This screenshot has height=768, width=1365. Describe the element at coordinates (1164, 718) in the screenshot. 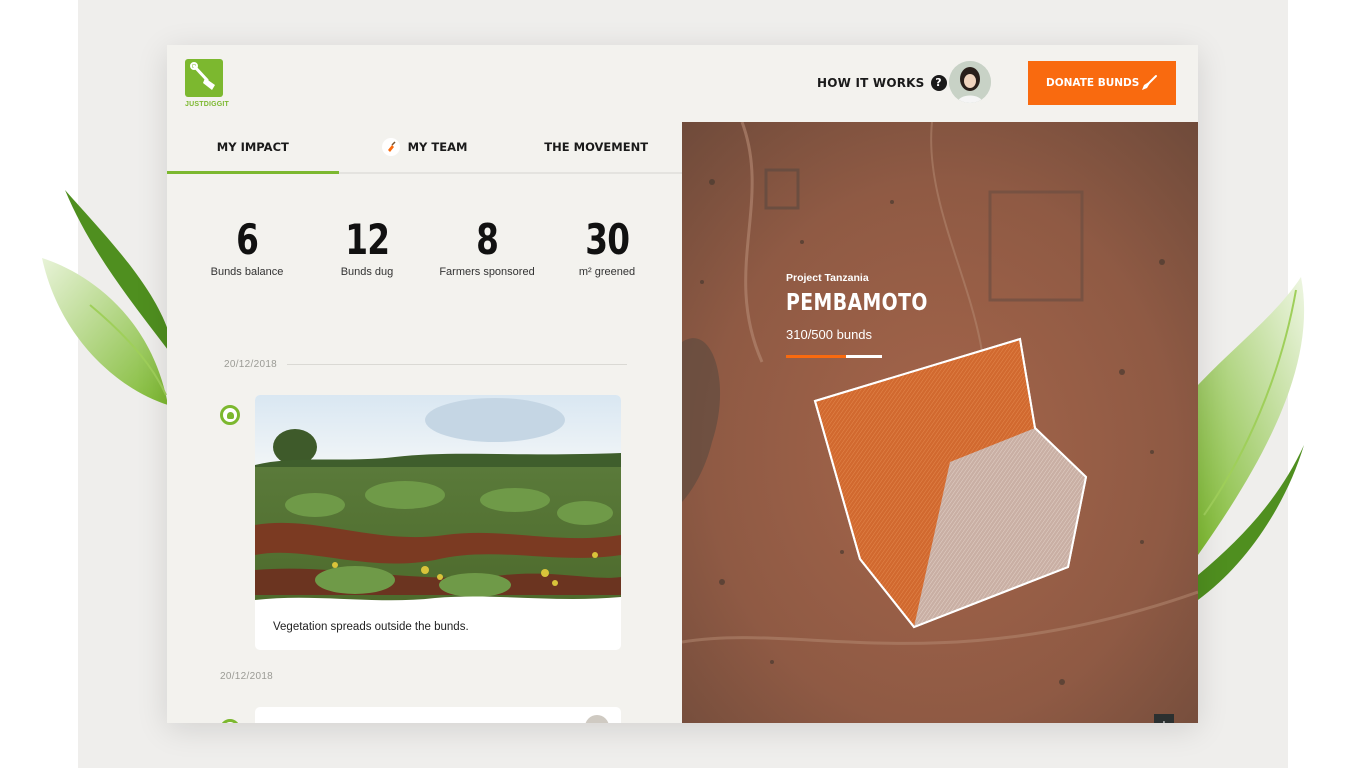

I see `zoom-in-button: +` at that location.